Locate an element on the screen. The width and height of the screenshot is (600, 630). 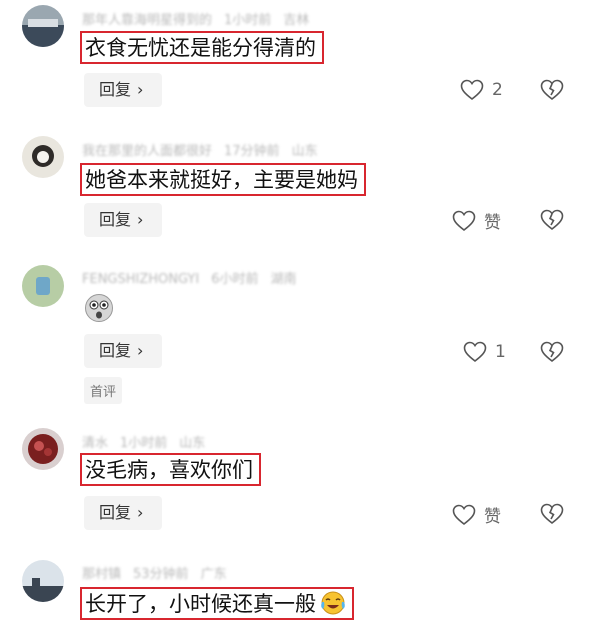
comment-text: 长开了，小时候还真一般 is located at coordinates (200, 604).